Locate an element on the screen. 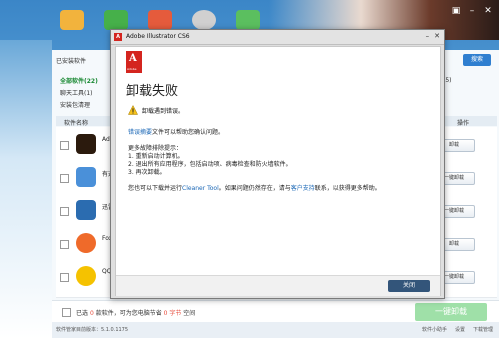 Image resolution: width=499 pixels, height=338 pixels. sidebar-item-chat: 聊天工具(1) is located at coordinates (76, 92).